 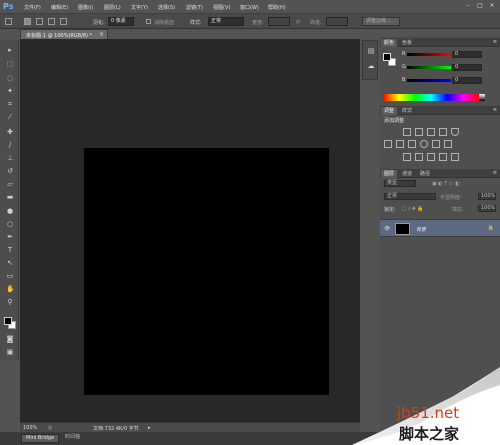 I want to click on filter-icons: ▣ ◐ T ▭ ◧, so click(x=446, y=184).